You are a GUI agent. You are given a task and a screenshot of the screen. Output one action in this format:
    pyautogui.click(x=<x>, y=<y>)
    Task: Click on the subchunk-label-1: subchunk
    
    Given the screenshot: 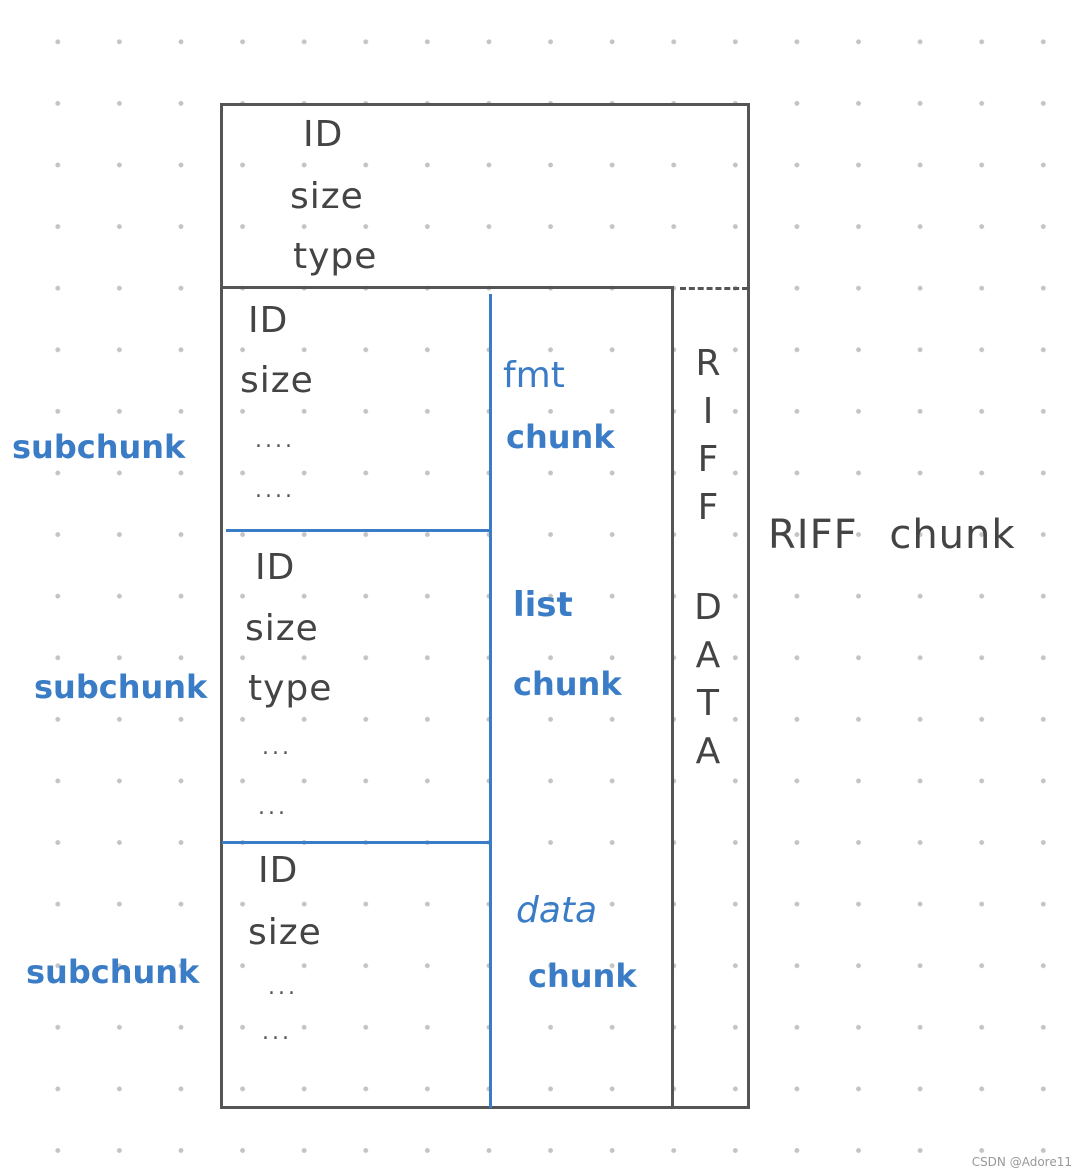 What is the action you would take?
    pyautogui.click(x=99, y=447)
    